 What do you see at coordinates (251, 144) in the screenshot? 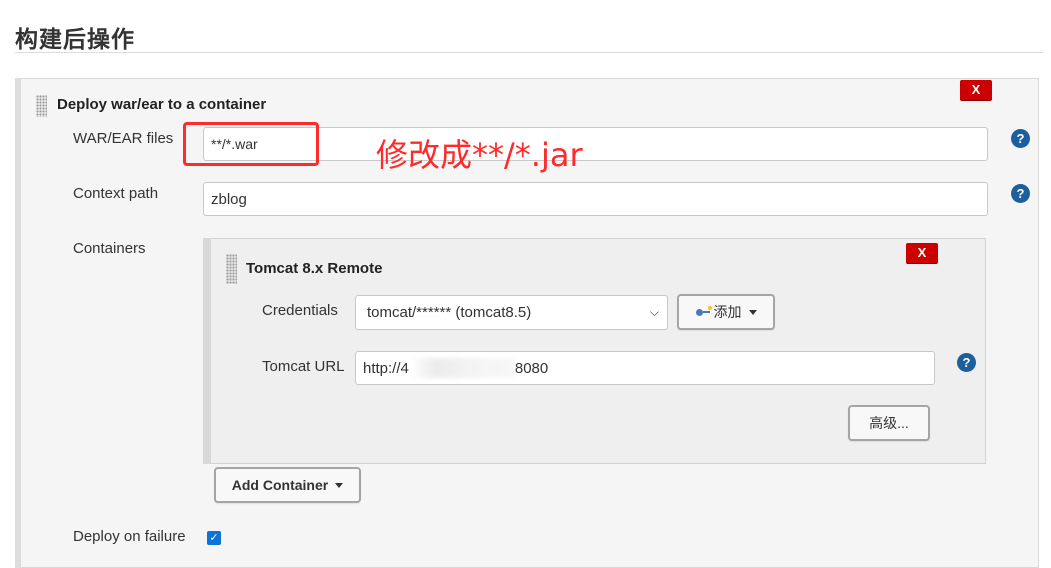
I see `annotation-highlight-box` at bounding box center [251, 144].